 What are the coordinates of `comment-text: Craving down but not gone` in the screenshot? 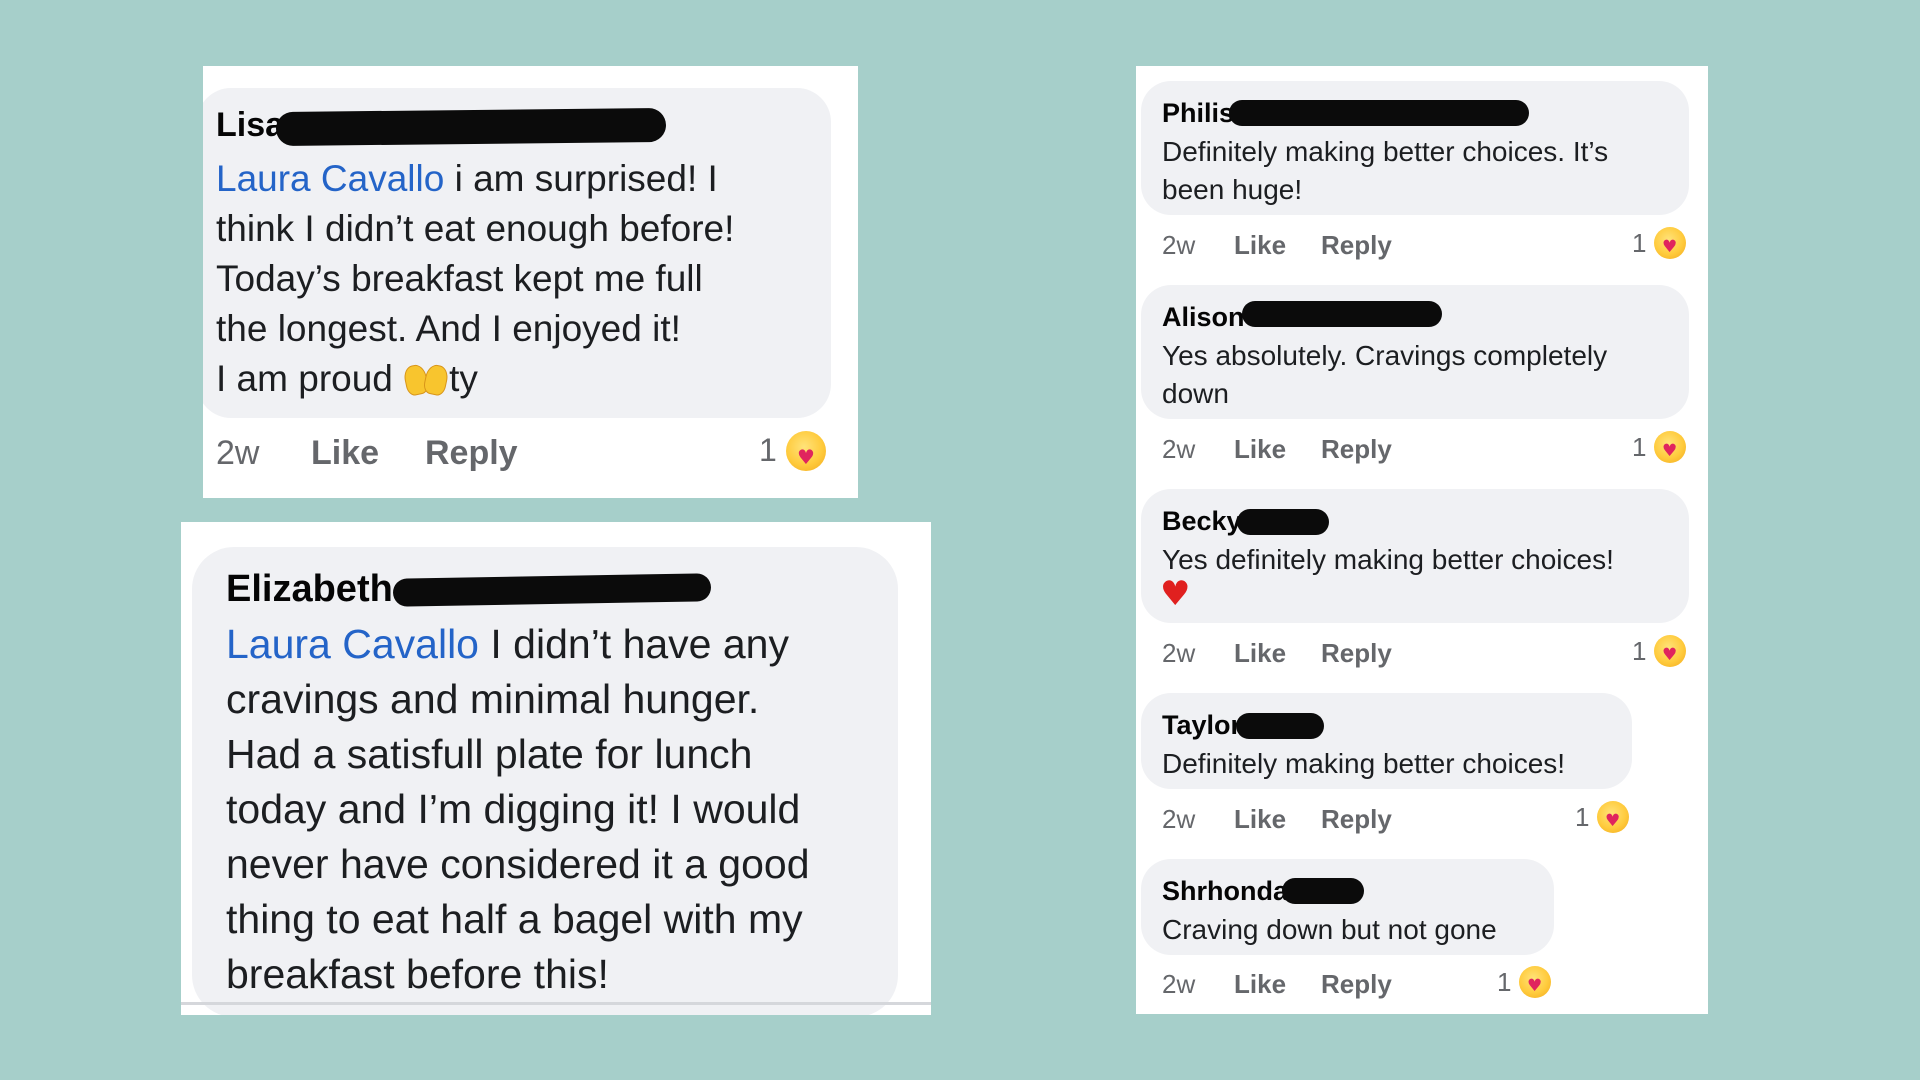 It's located at (1329, 929).